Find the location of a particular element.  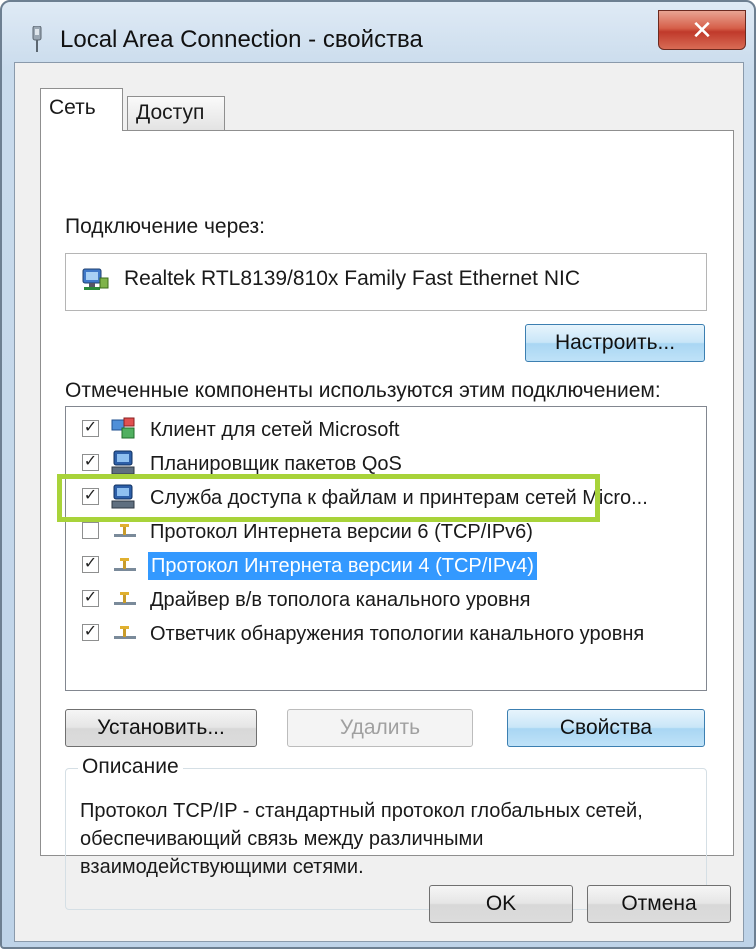

cancel-button: Отмена is located at coordinates (659, 904).